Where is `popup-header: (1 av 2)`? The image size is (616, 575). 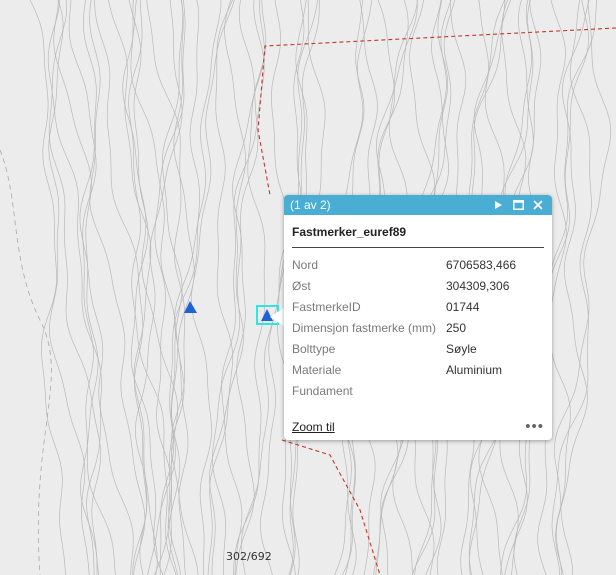 popup-header: (1 av 2) is located at coordinates (418, 205).